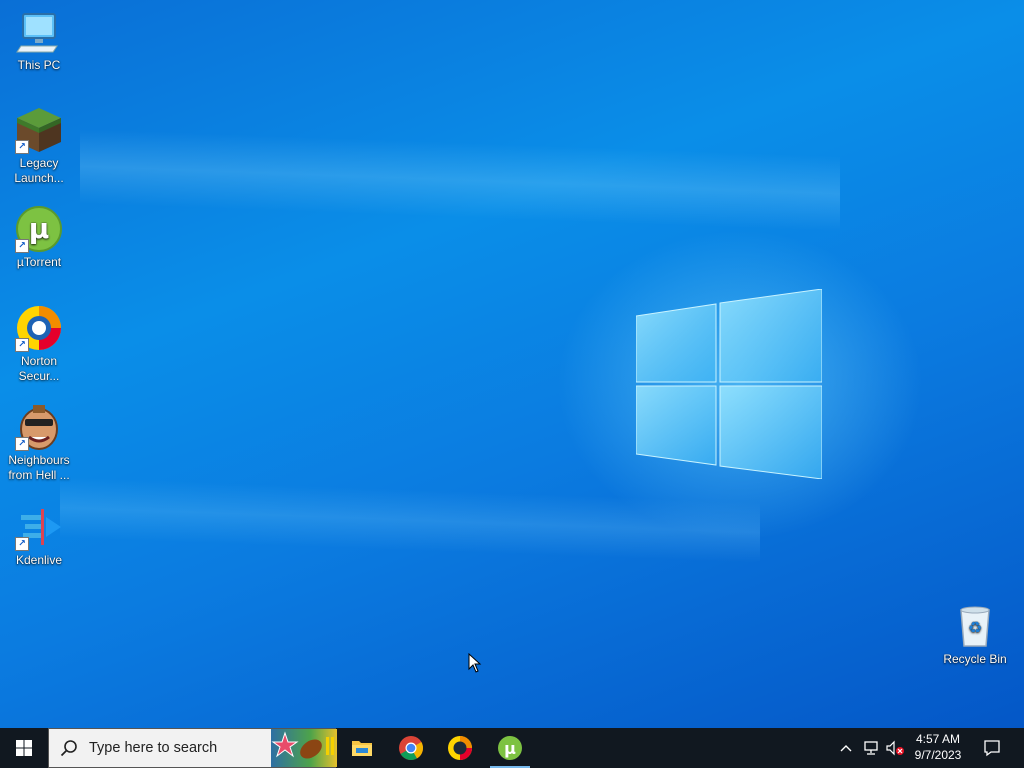 The height and width of the screenshot is (768, 1024). I want to click on chrome-icon, so click(411, 748).